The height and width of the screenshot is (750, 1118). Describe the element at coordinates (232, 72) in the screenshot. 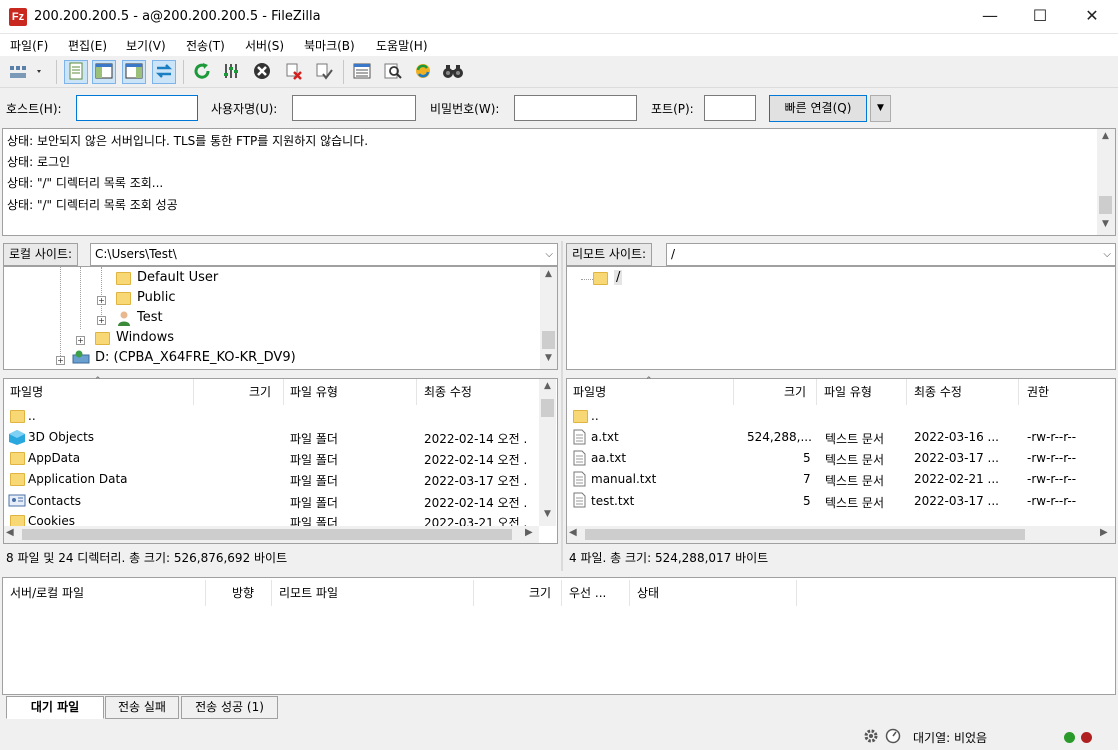

I see `process-queue-icon` at that location.